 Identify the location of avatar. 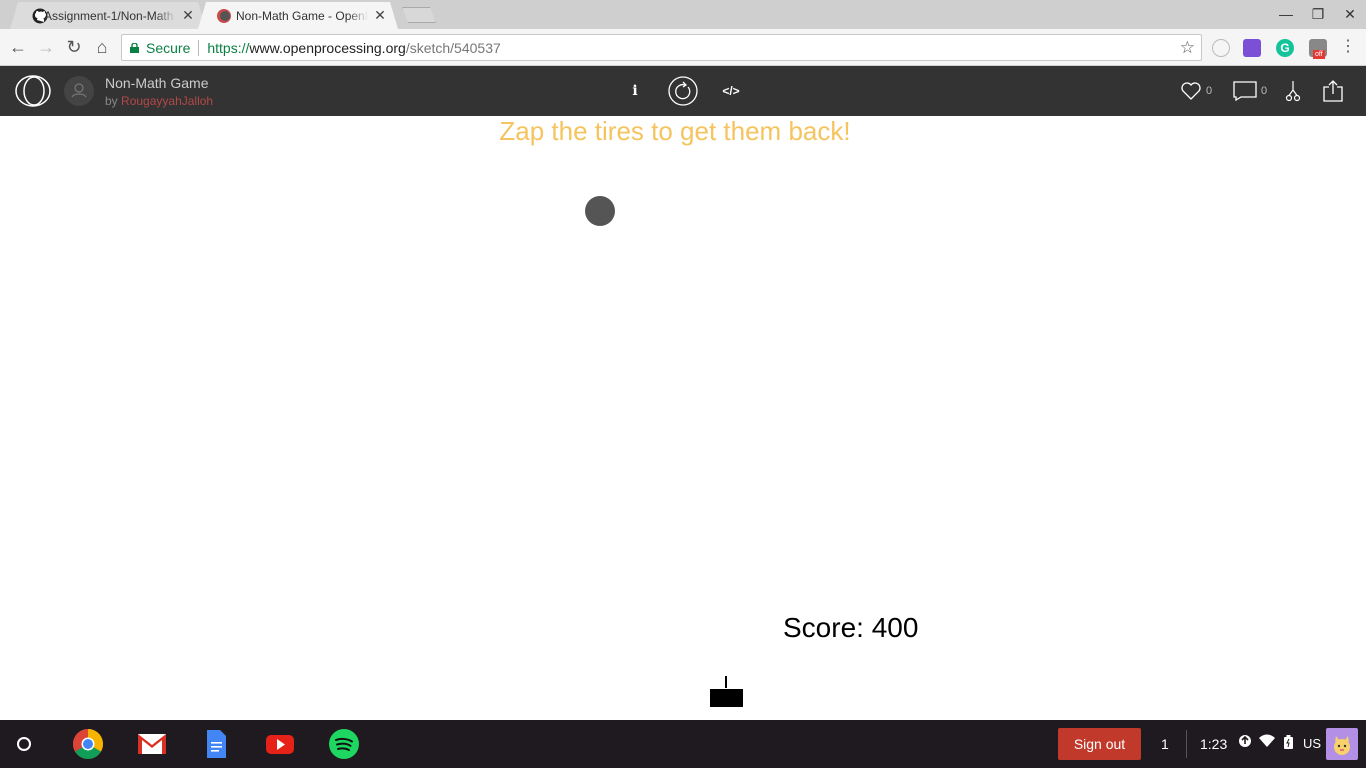
(79, 91).